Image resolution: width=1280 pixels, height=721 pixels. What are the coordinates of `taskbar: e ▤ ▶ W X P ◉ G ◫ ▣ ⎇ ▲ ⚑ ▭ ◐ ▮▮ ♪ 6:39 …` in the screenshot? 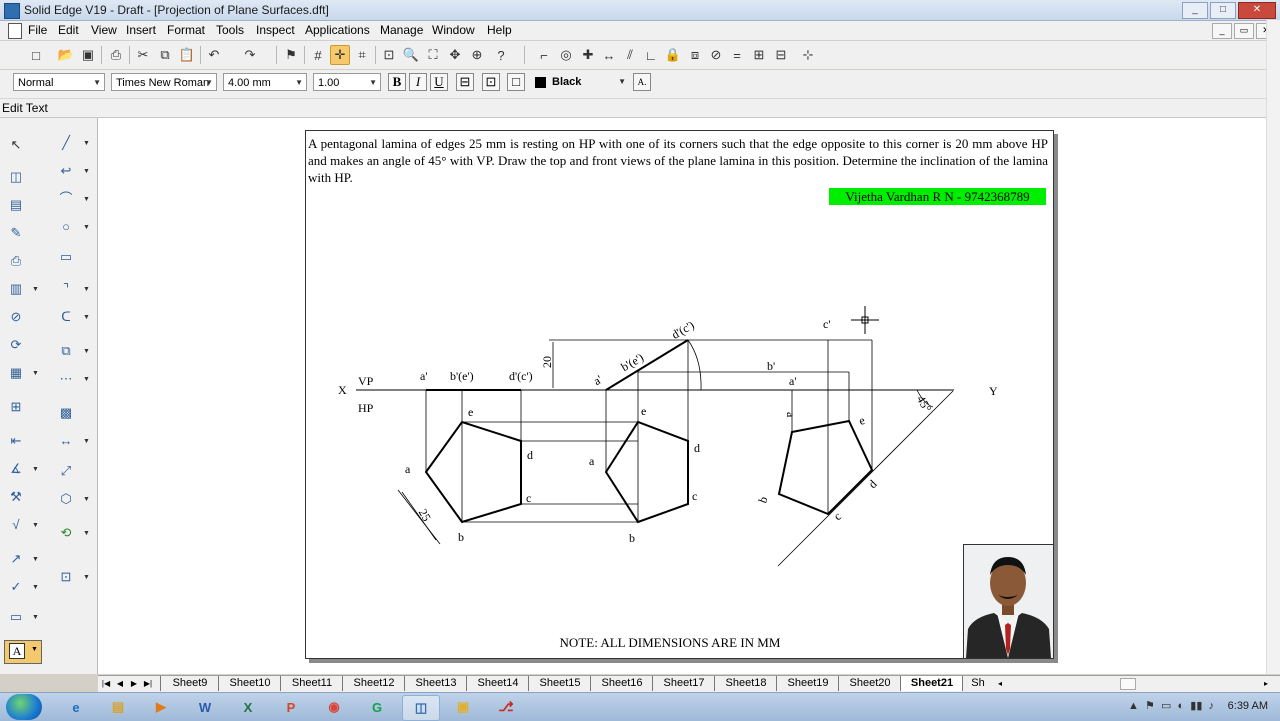 It's located at (640, 706).